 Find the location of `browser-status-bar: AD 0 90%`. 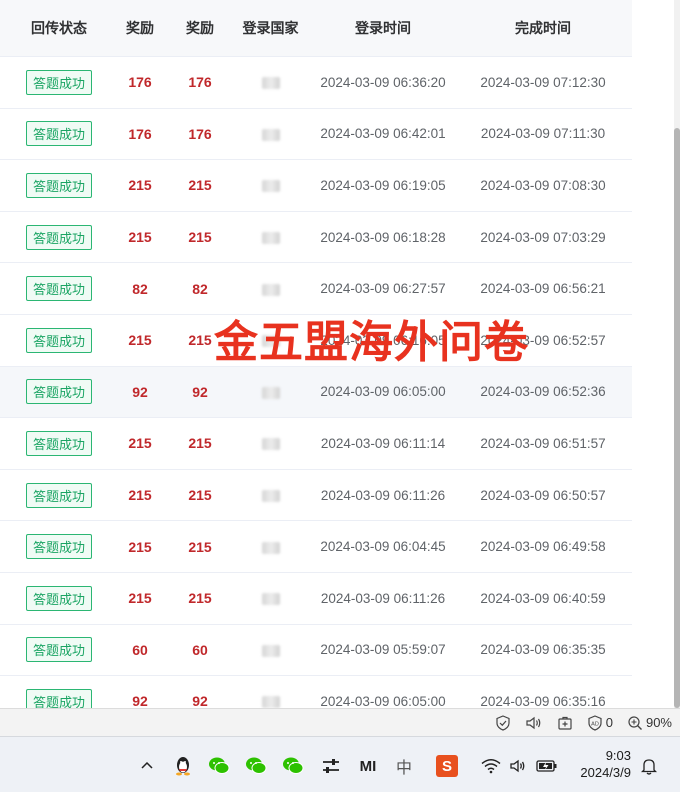

browser-status-bar: AD 0 90% is located at coordinates (340, 722).